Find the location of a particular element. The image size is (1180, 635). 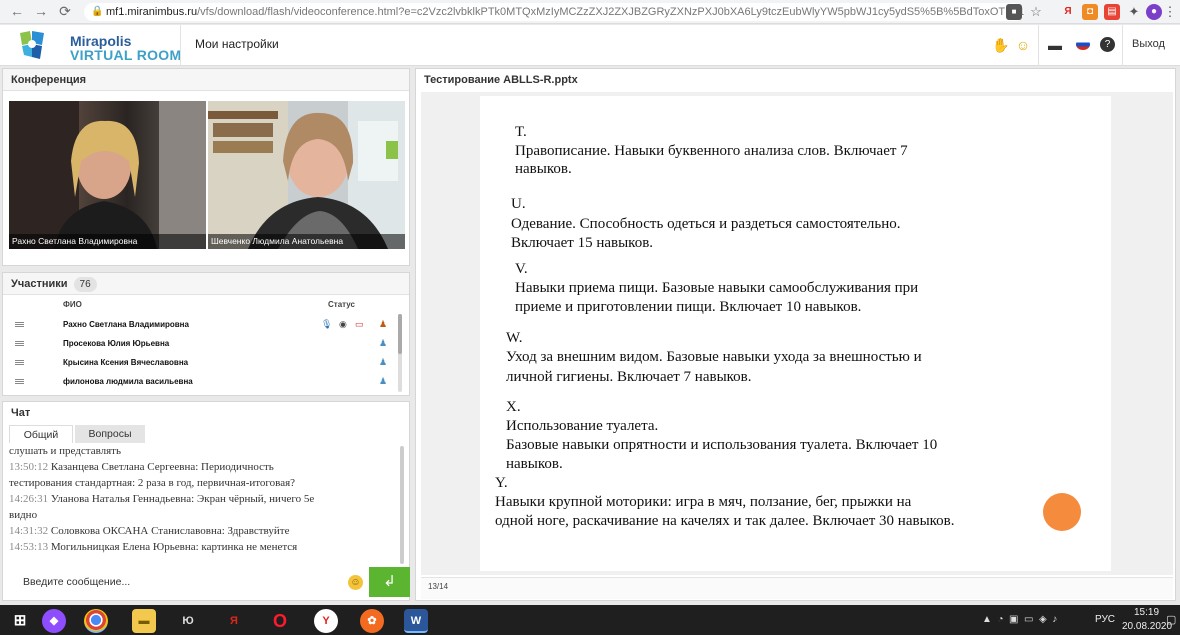

microphone-icon: 🎙 is located at coordinates (326, 324).